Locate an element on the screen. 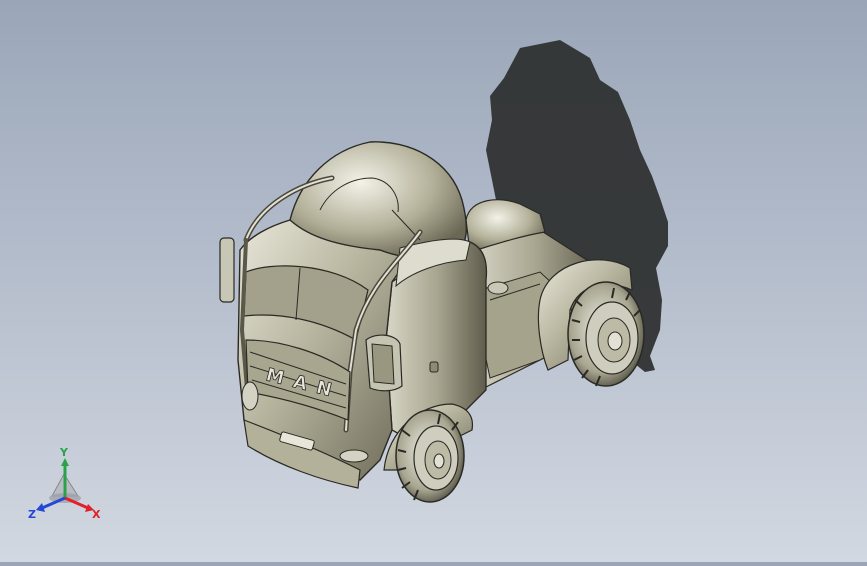 The image size is (867, 566). door-handle is located at coordinates (434, 367).